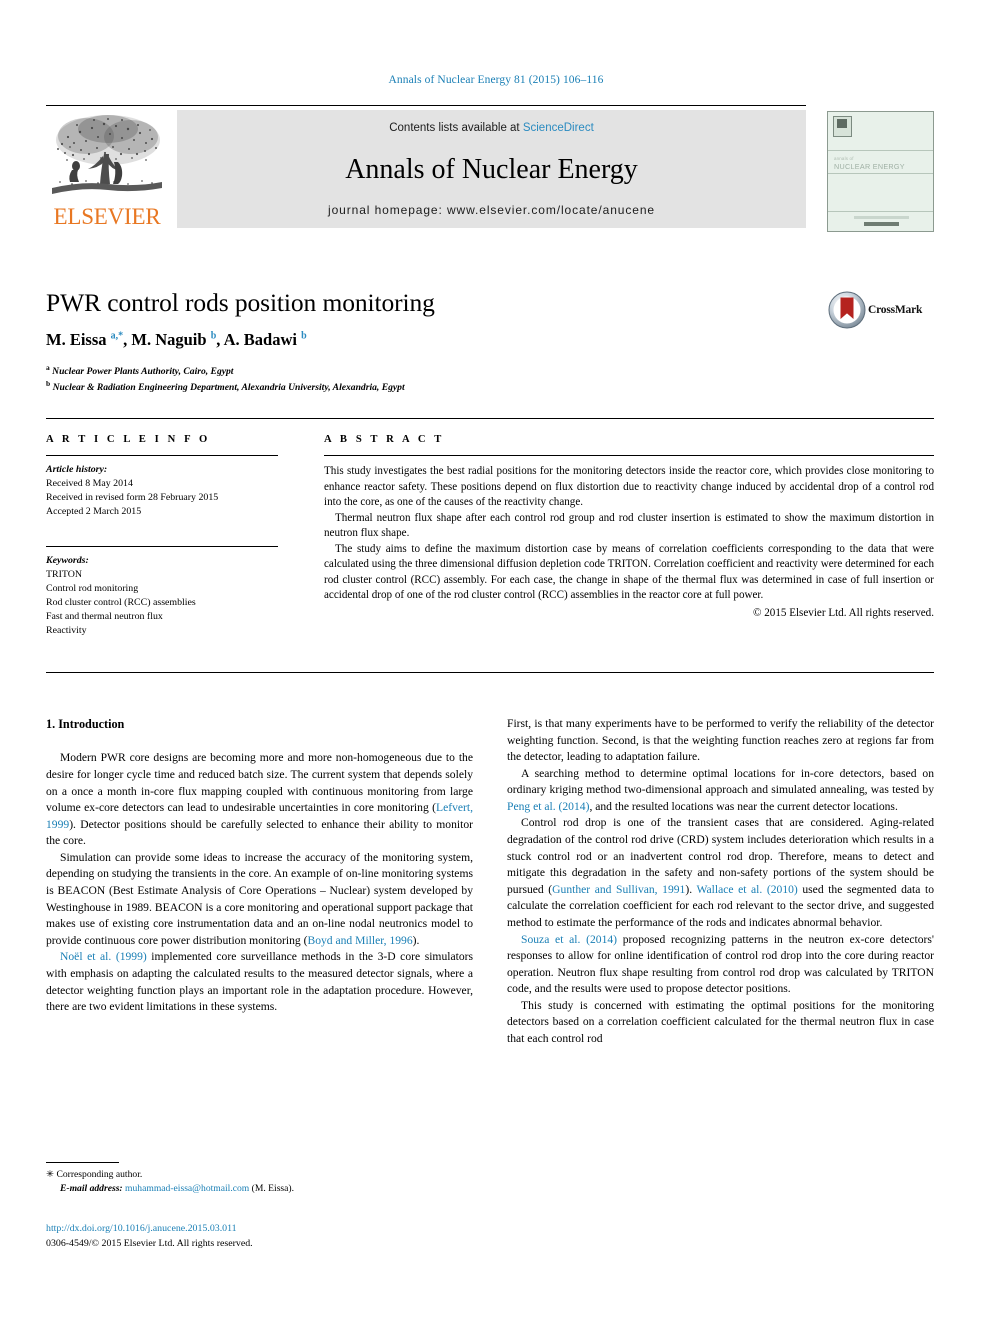 This screenshot has height=1323, width=992. I want to click on keyword-3: Fast and thermal neutron flux, so click(104, 617).